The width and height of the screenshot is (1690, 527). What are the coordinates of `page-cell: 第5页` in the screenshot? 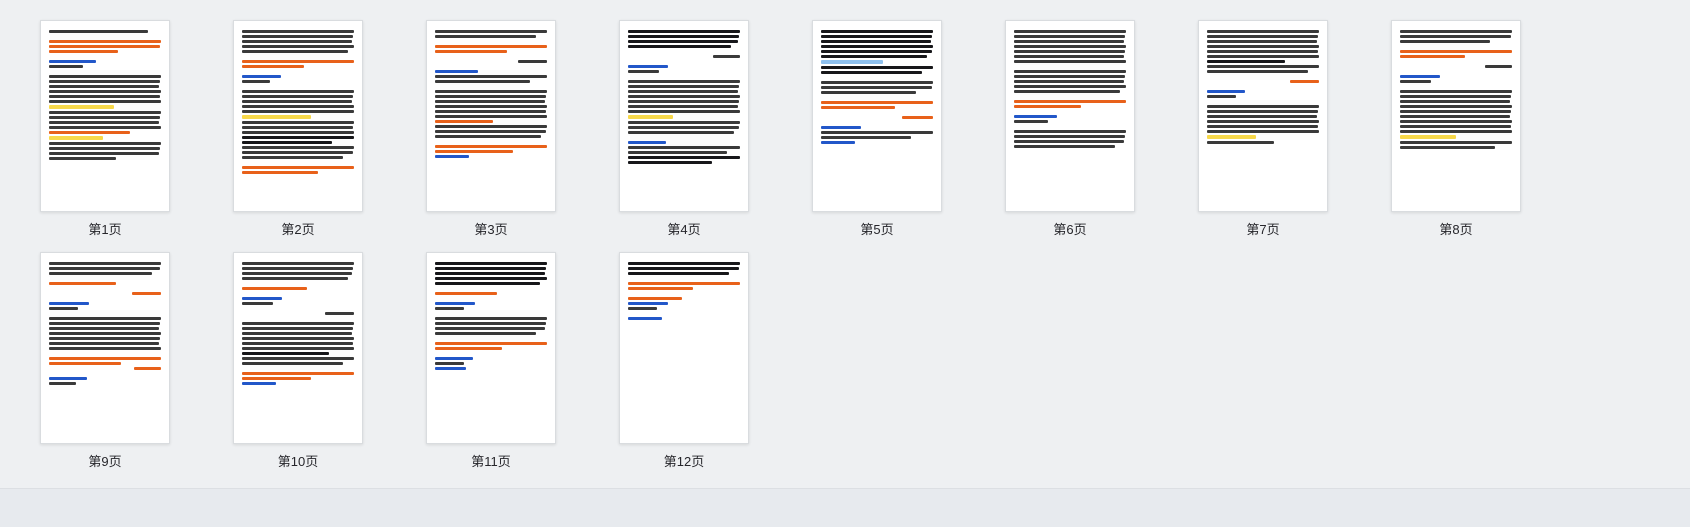 It's located at (877, 129).